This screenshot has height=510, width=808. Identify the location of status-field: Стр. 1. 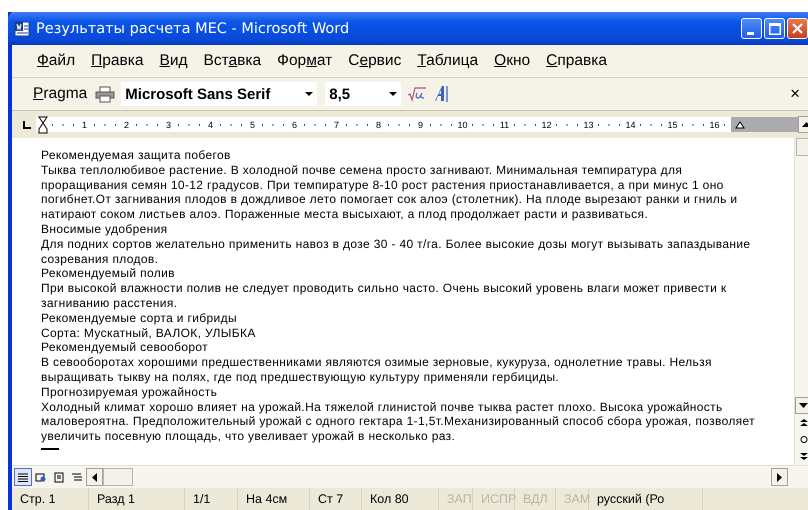
(51, 499).